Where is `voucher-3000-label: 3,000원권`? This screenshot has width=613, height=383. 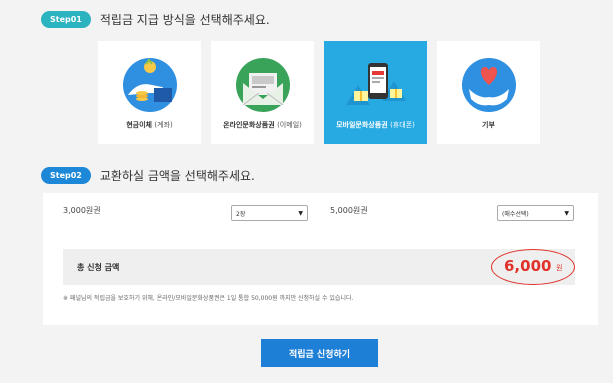
voucher-3000-label: 3,000원권 is located at coordinates (82, 210).